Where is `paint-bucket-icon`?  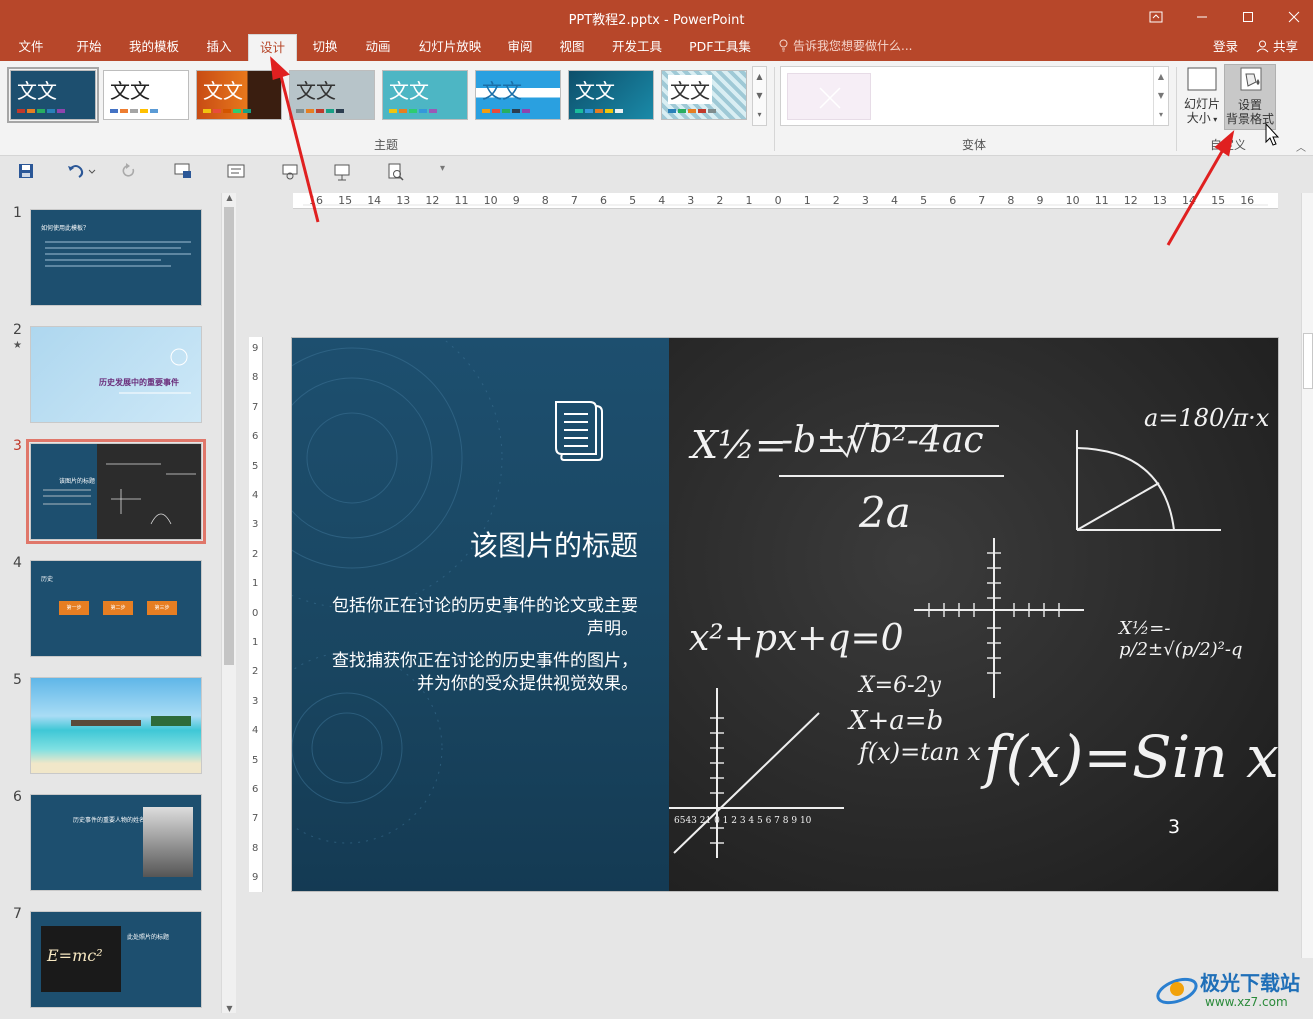
paint-bucket-icon is located at coordinates (1251, 79).